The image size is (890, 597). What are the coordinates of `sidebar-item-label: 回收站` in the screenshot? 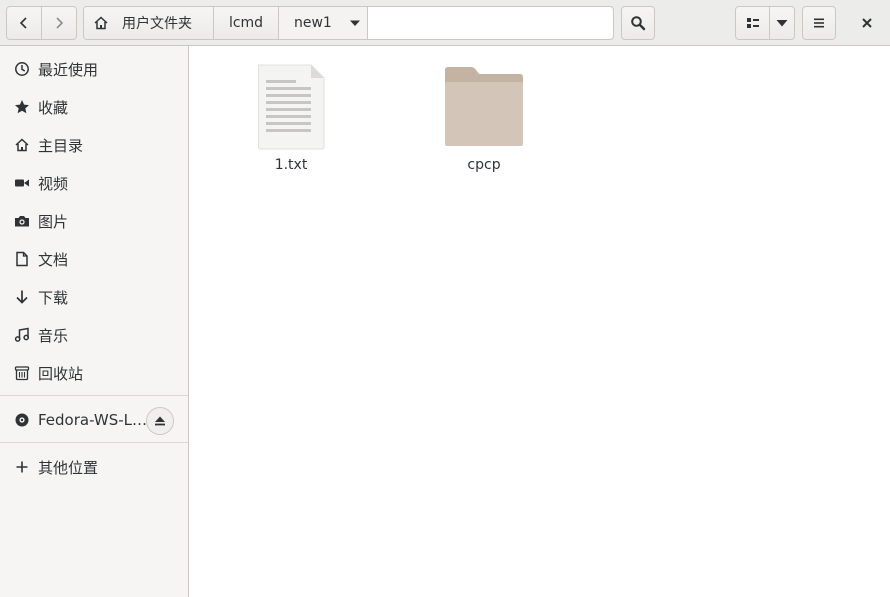 It's located at (61, 373).